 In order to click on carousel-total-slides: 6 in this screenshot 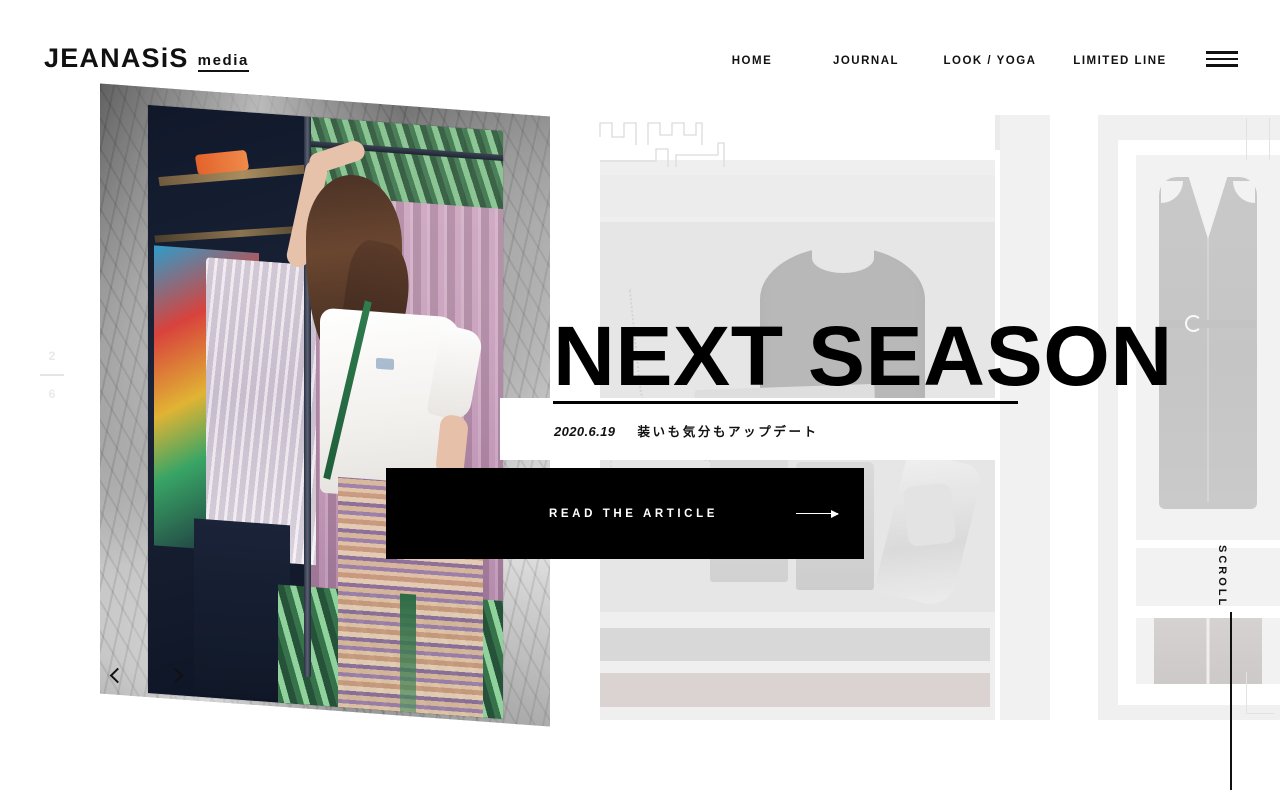, I will do `click(52, 394)`.